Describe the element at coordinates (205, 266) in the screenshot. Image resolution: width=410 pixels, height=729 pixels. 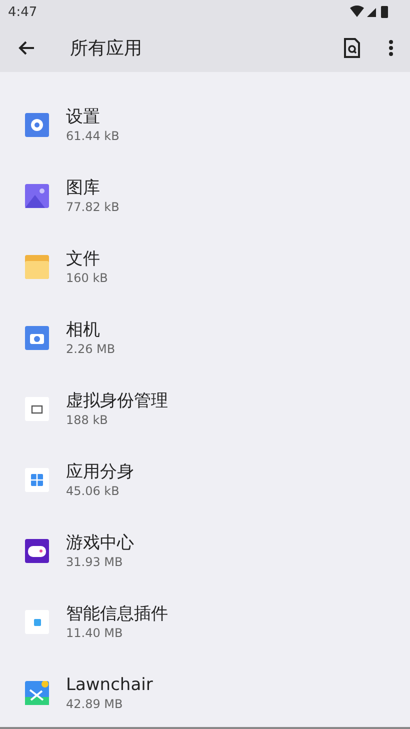
I see `app-list-item: 文件 160 kB` at that location.